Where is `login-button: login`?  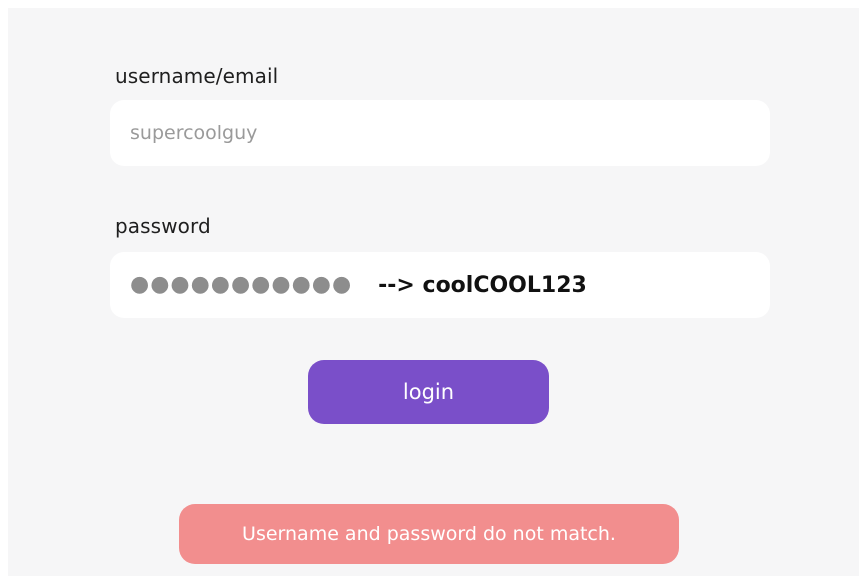
login-button: login is located at coordinates (428, 392).